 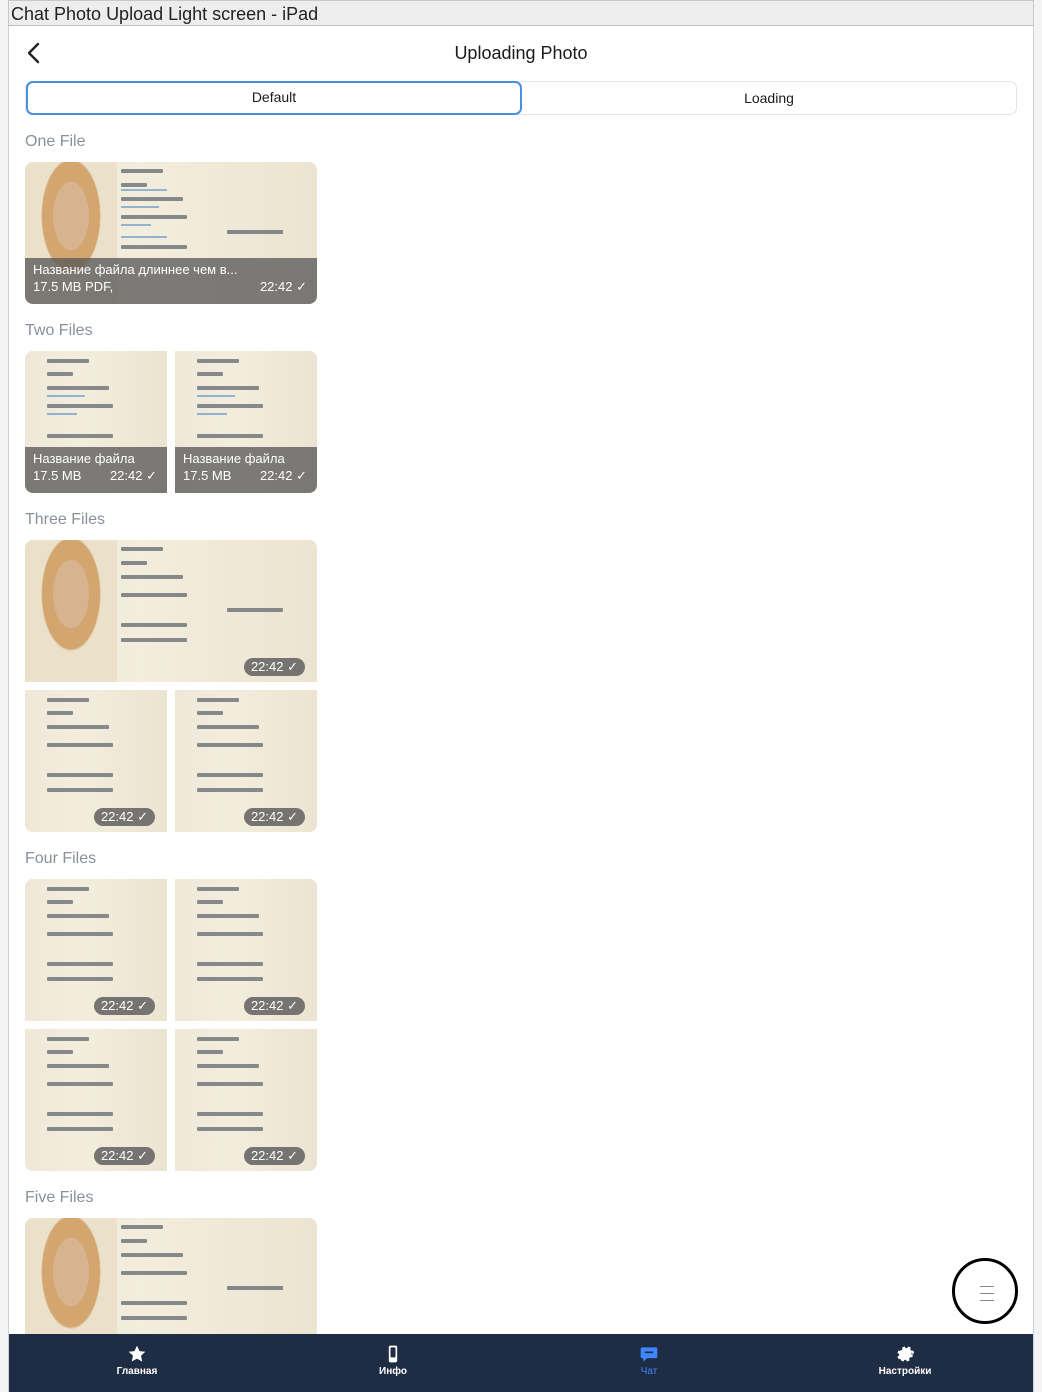 What do you see at coordinates (137, 1353) in the screenshot?
I see `star-icon` at bounding box center [137, 1353].